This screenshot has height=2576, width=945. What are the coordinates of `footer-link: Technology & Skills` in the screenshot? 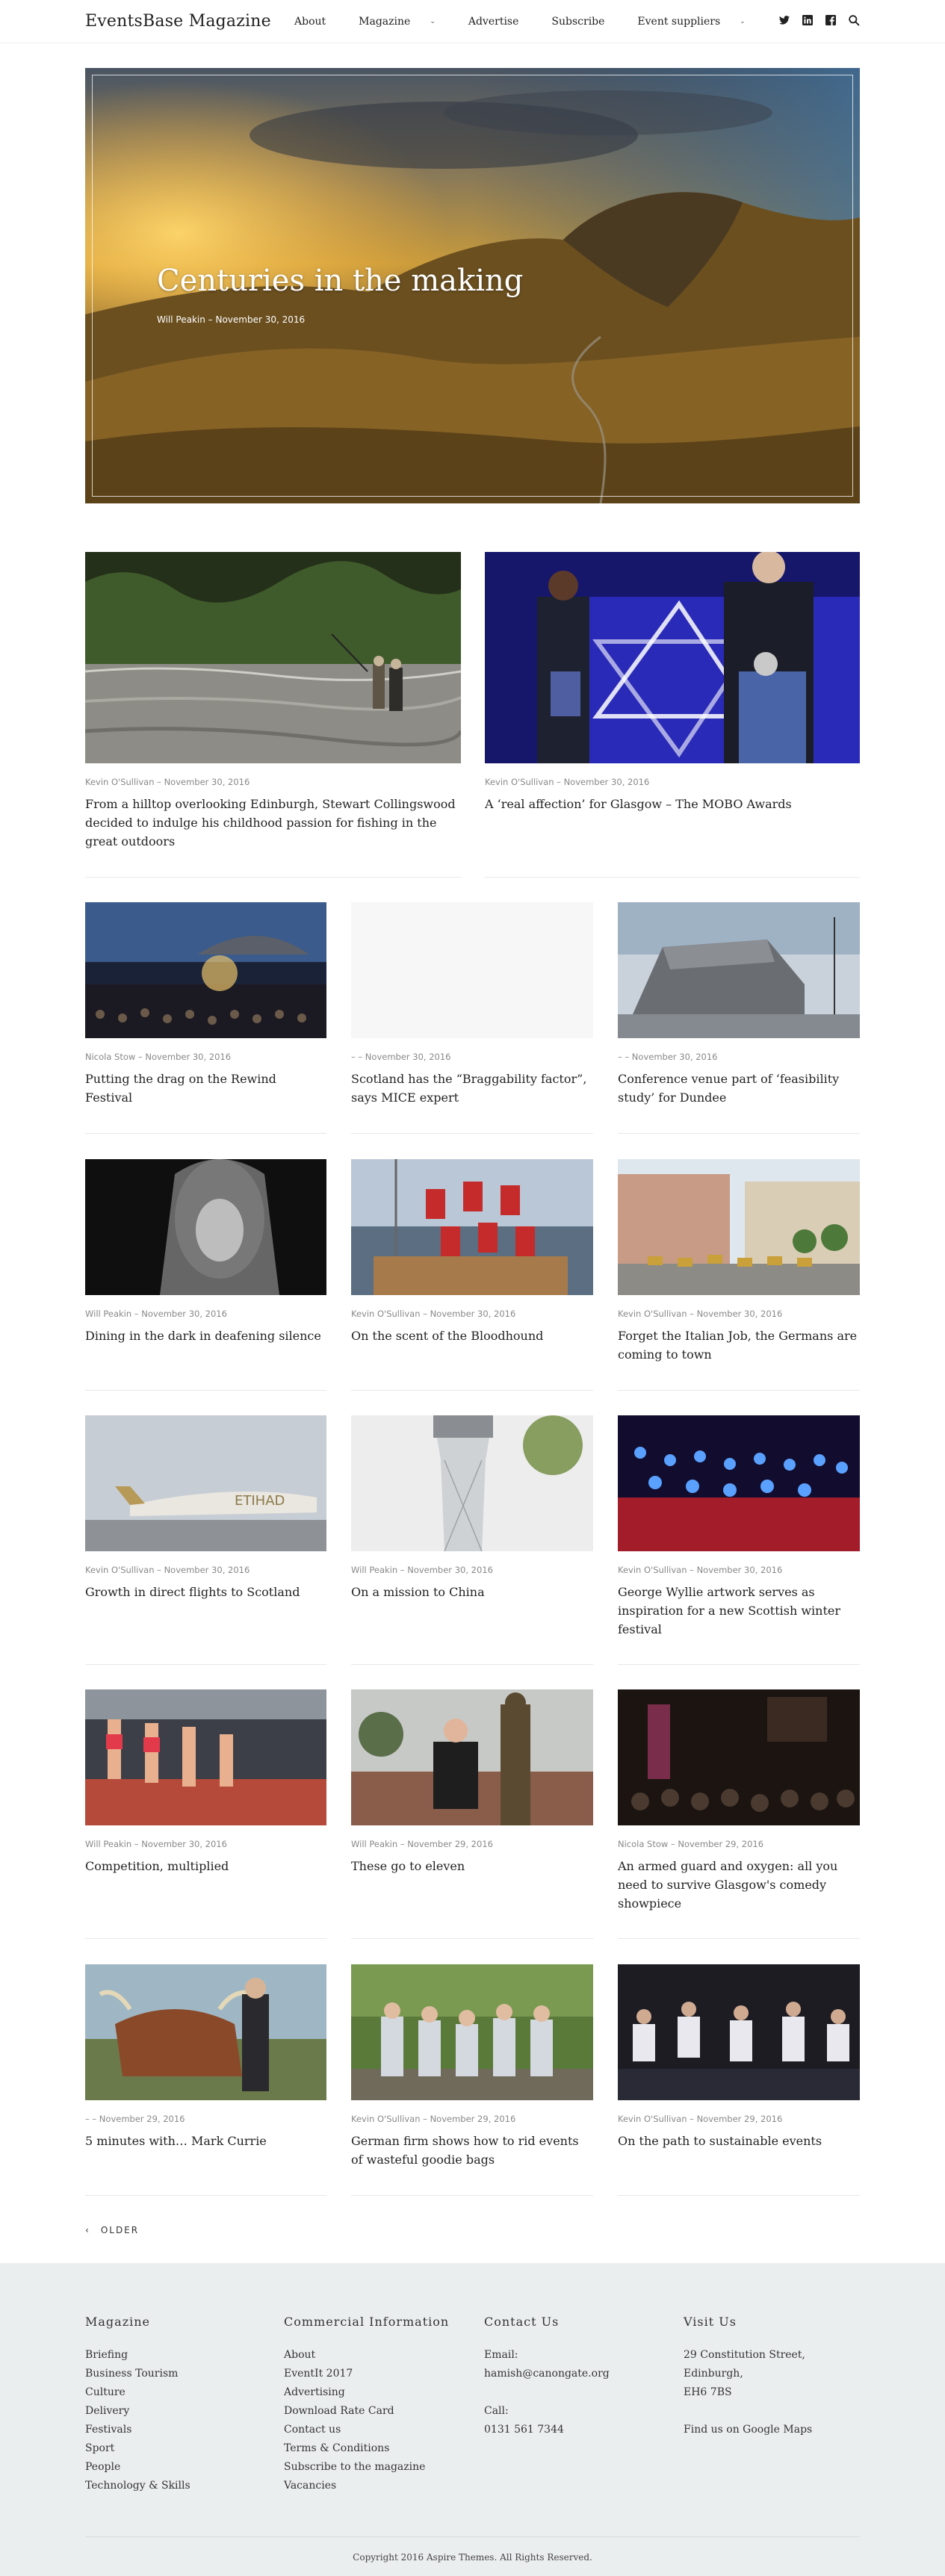 It's located at (137, 2486).